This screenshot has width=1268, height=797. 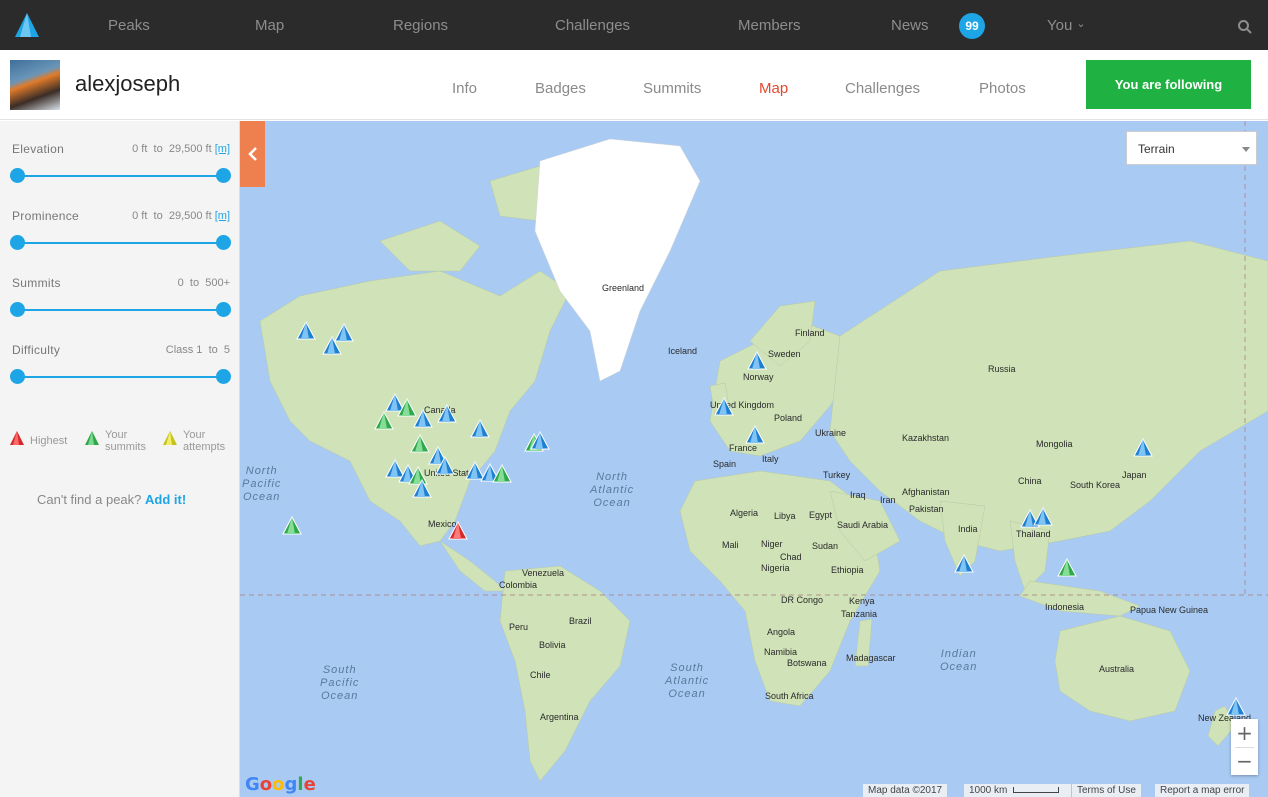 I want to click on legend-your-attempts: Your attempts, so click(x=200, y=441).